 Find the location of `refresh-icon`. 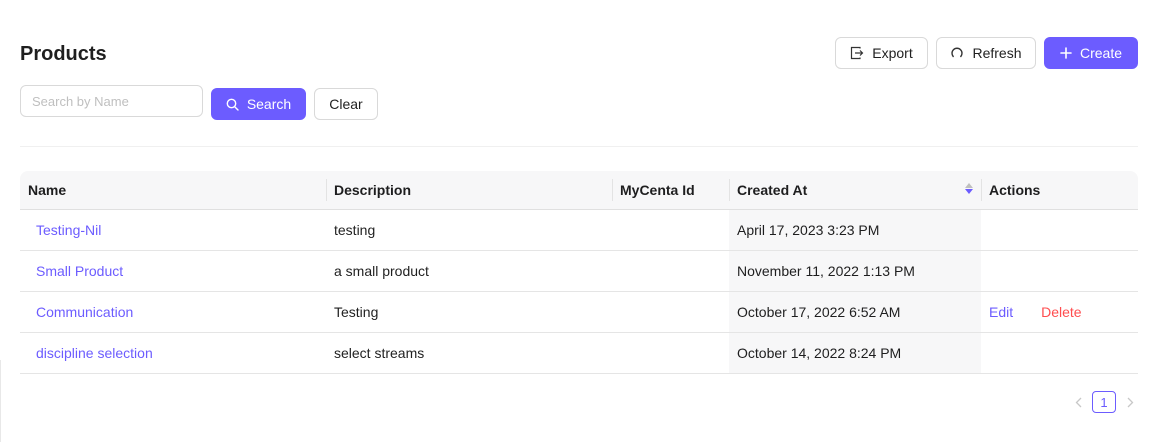

refresh-icon is located at coordinates (957, 53).